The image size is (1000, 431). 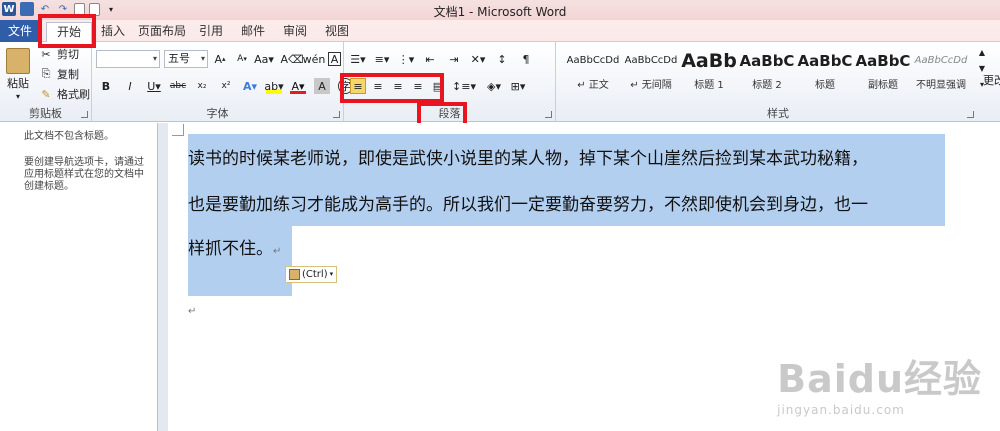 I want to click on style-heading-2: AaBbC 标题 2, so click(x=767, y=72).